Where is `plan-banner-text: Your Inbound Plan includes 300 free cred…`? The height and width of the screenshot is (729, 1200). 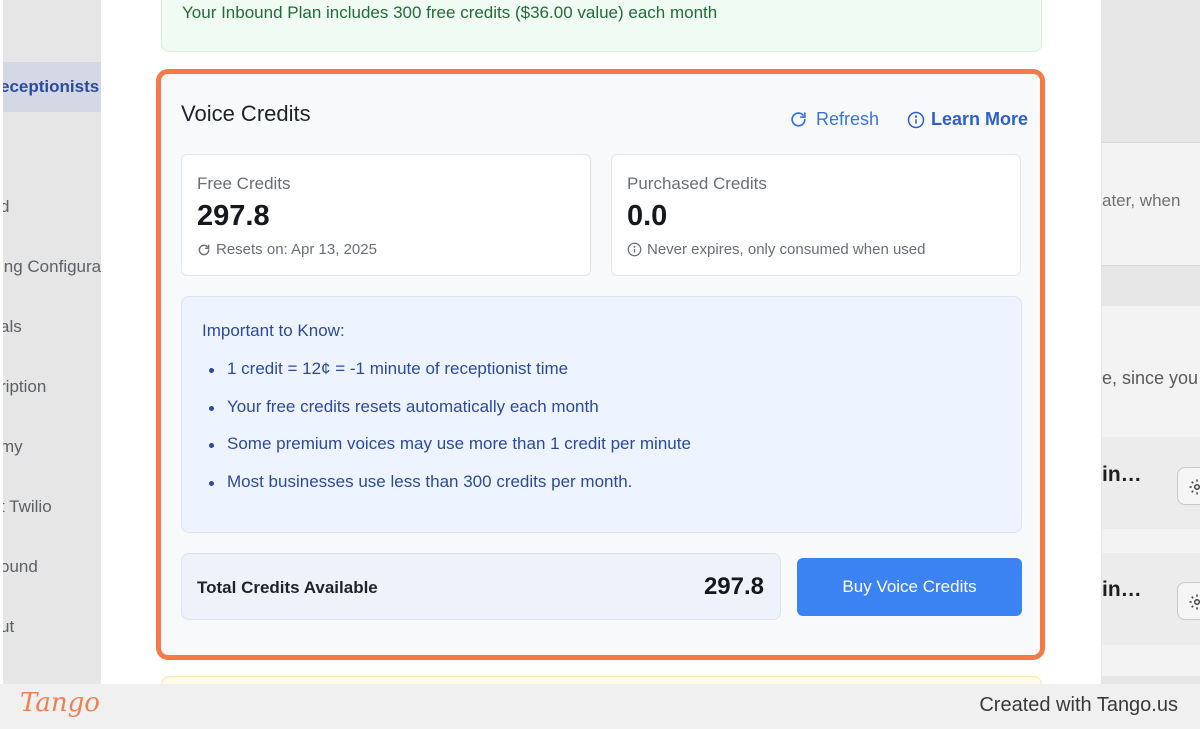 plan-banner-text: Your Inbound Plan includes 300 free cred… is located at coordinates (450, 12).